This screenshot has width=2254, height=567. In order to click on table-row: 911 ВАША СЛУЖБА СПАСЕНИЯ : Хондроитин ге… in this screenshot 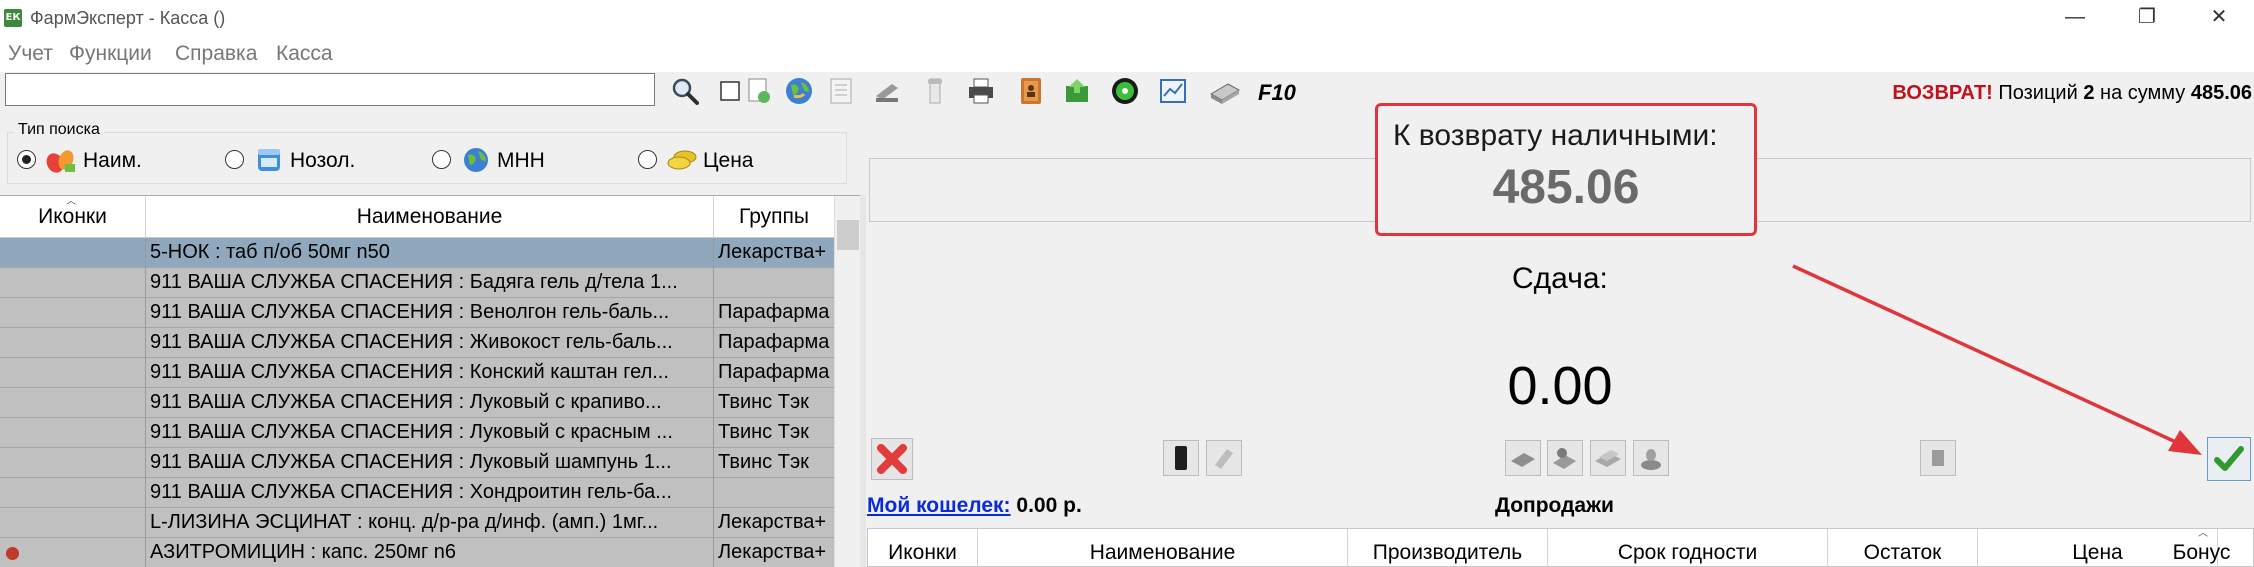, I will do `click(417, 493)`.